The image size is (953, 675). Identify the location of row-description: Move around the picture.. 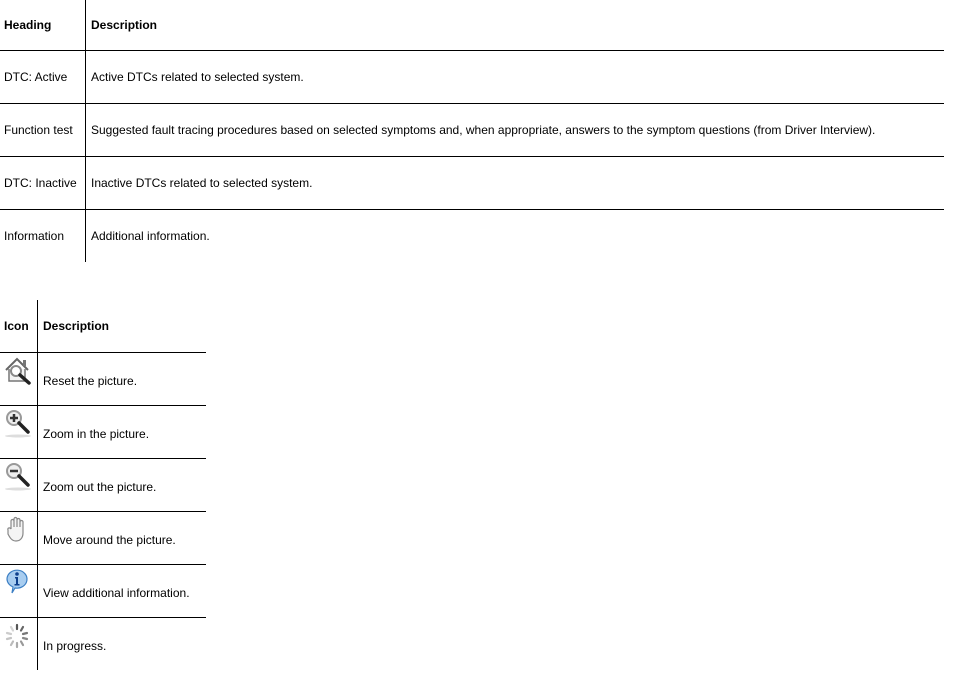
(121, 537).